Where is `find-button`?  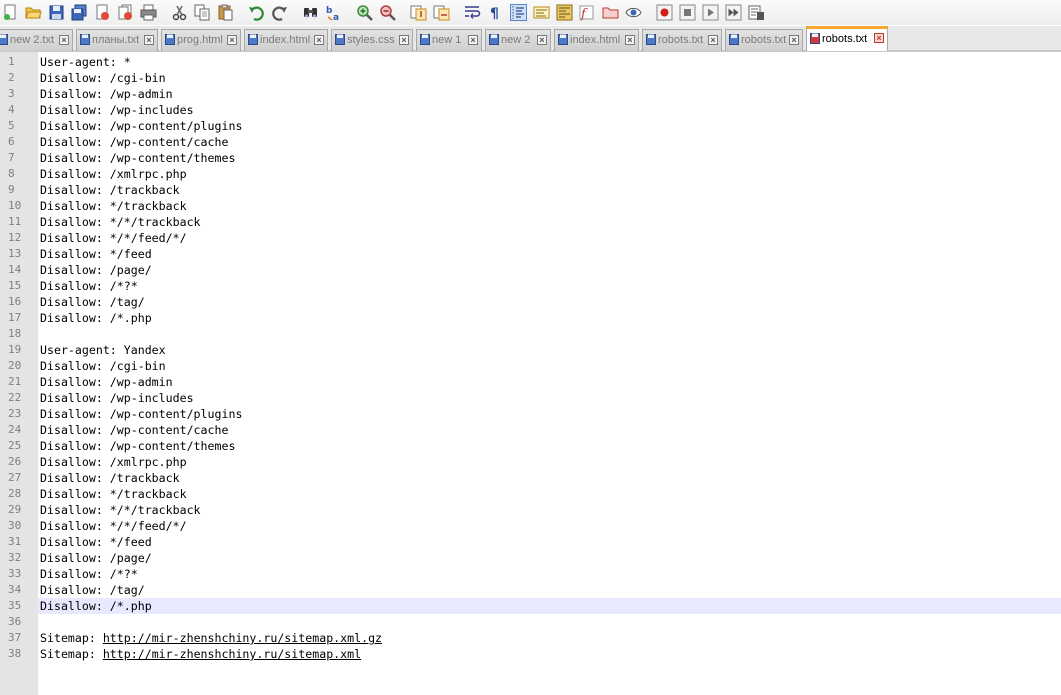 find-button is located at coordinates (310, 12).